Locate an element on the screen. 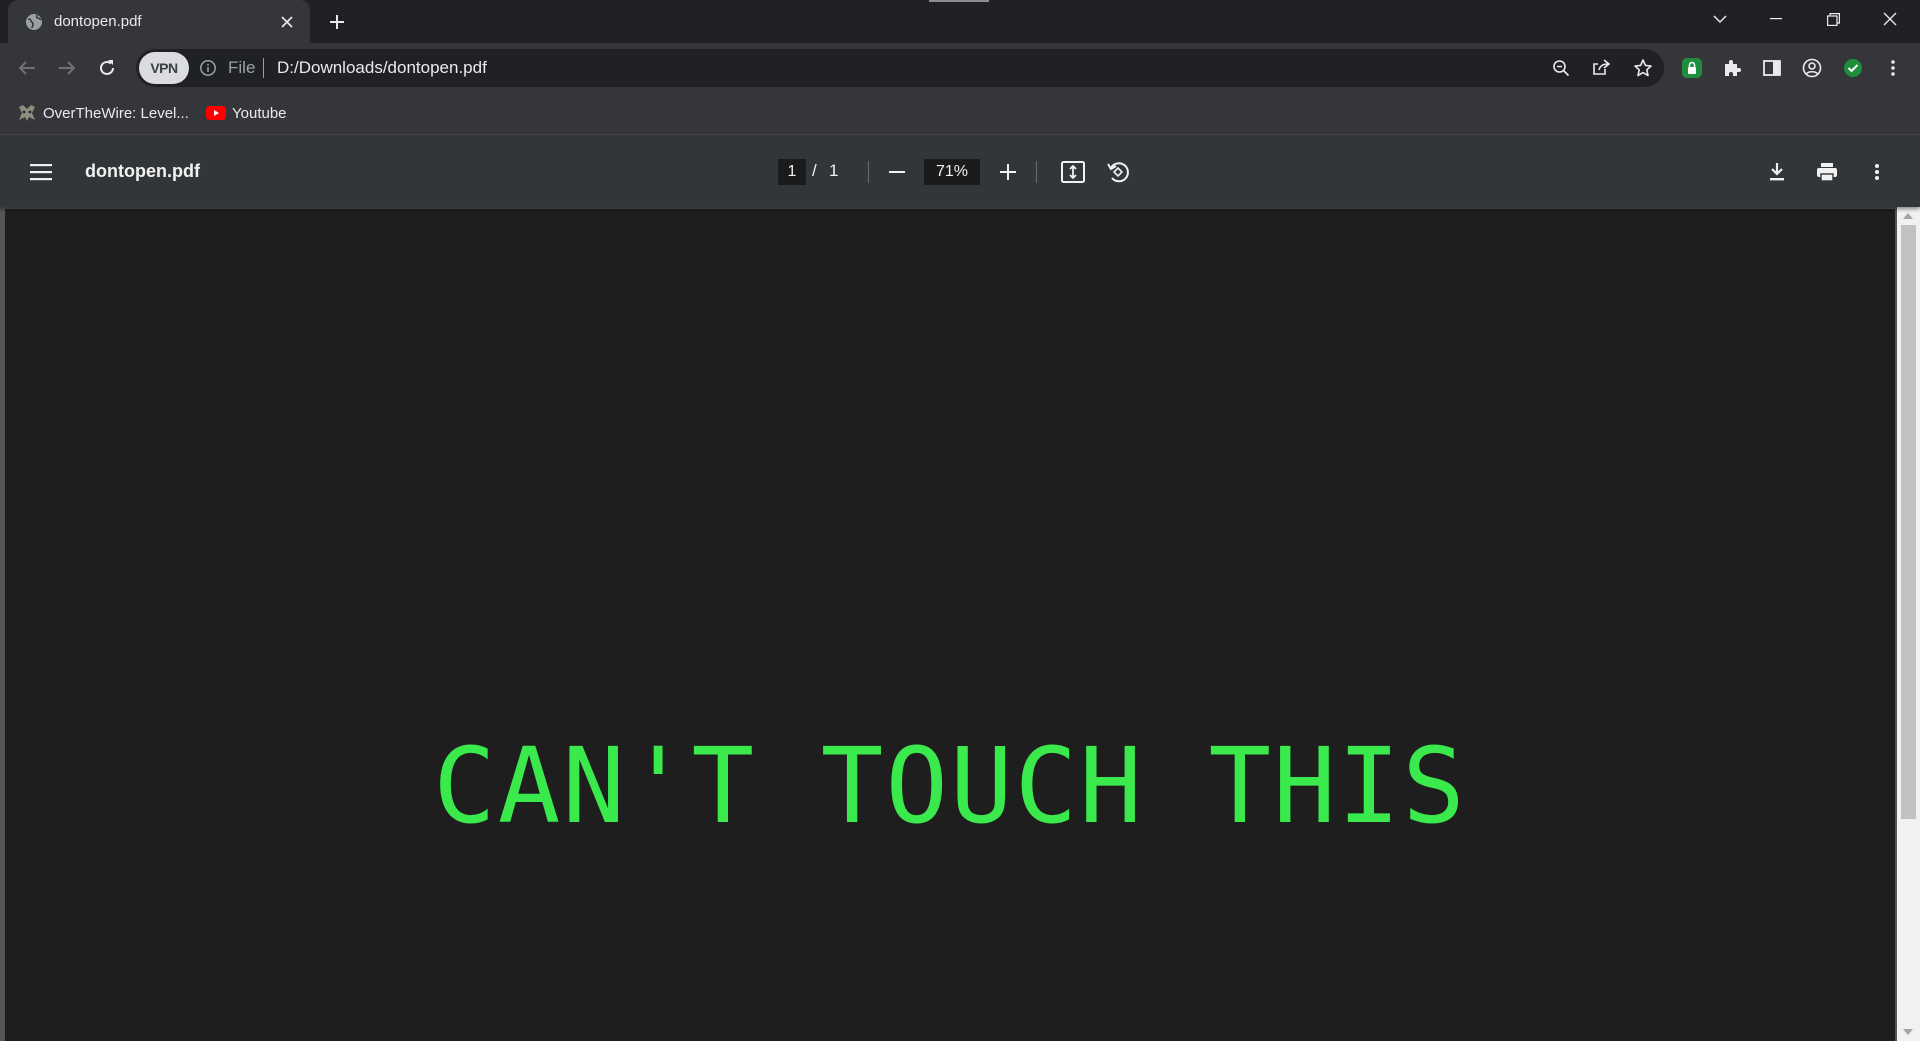 This screenshot has height=1041, width=1920. download-icon is located at coordinates (1777, 172).